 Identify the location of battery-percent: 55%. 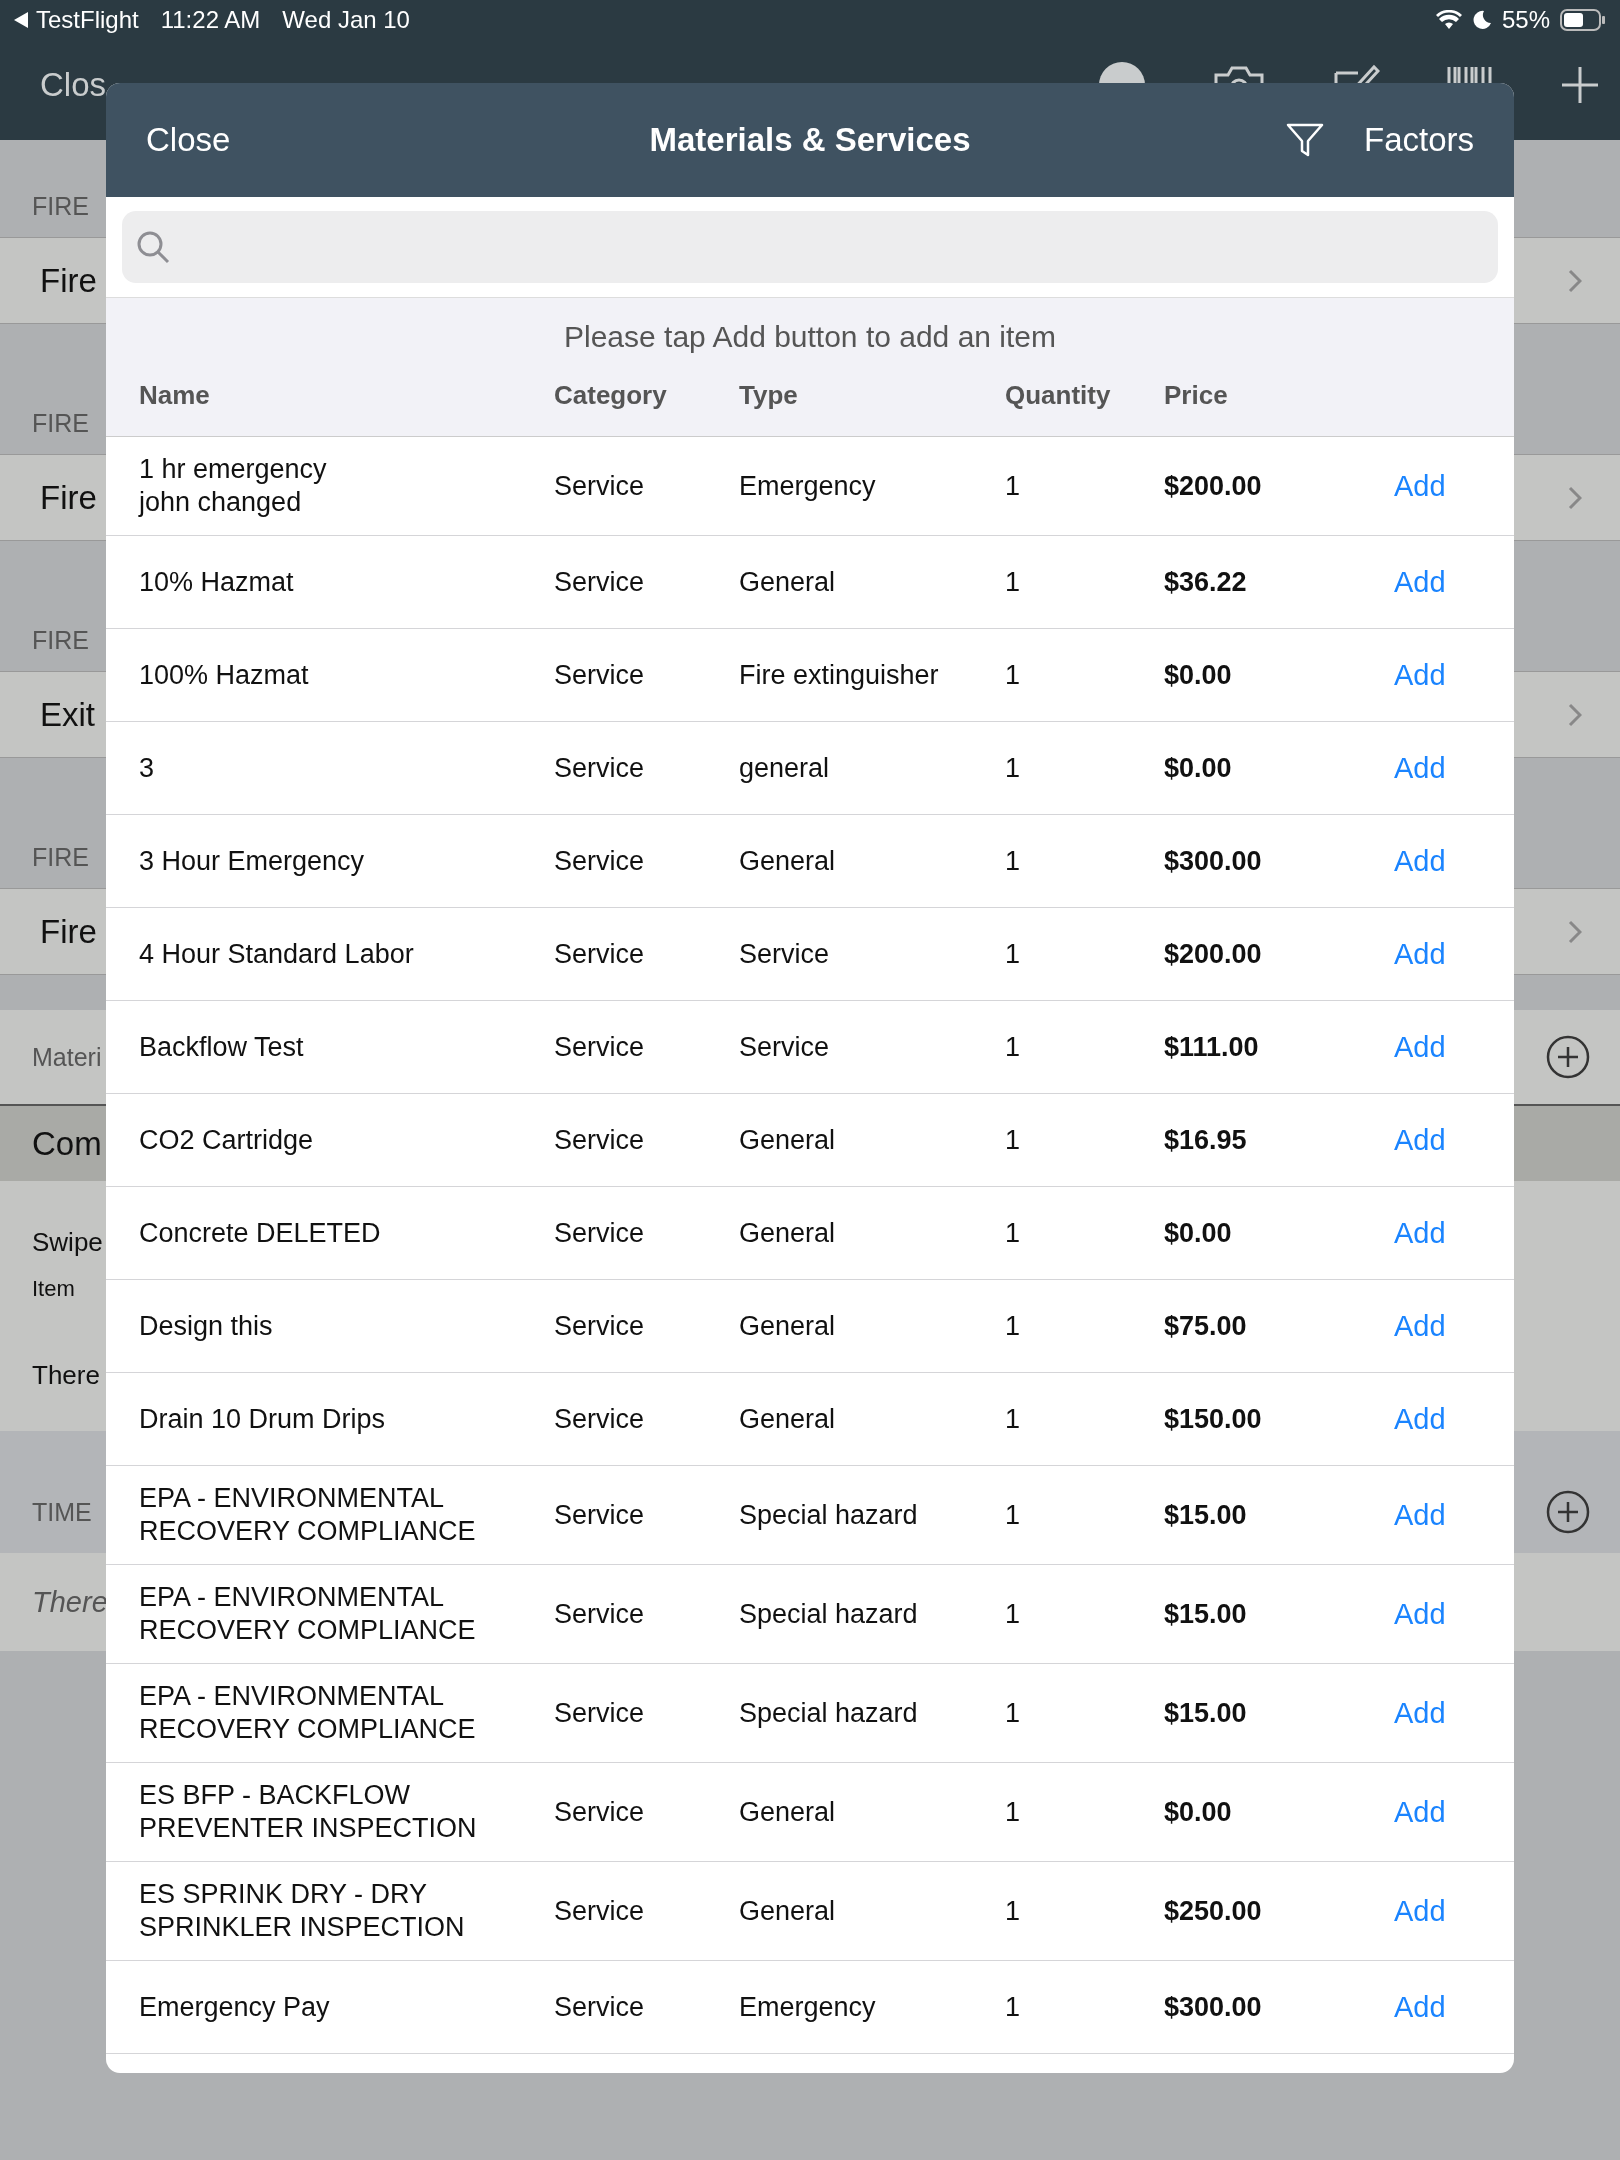
(1525, 20).